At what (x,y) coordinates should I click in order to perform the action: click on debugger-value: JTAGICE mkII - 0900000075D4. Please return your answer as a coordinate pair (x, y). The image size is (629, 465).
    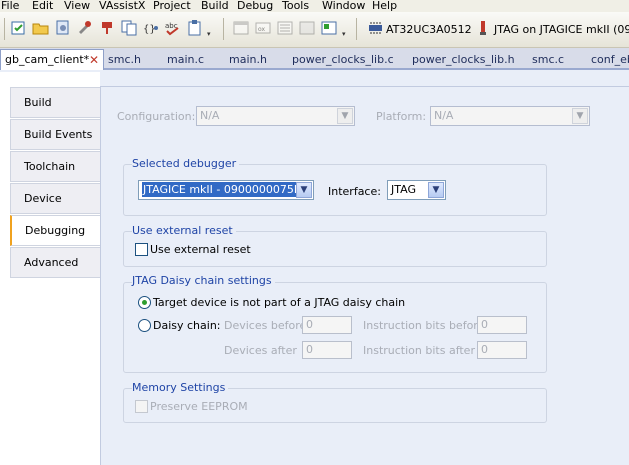
    Looking at the image, I should click on (226, 189).